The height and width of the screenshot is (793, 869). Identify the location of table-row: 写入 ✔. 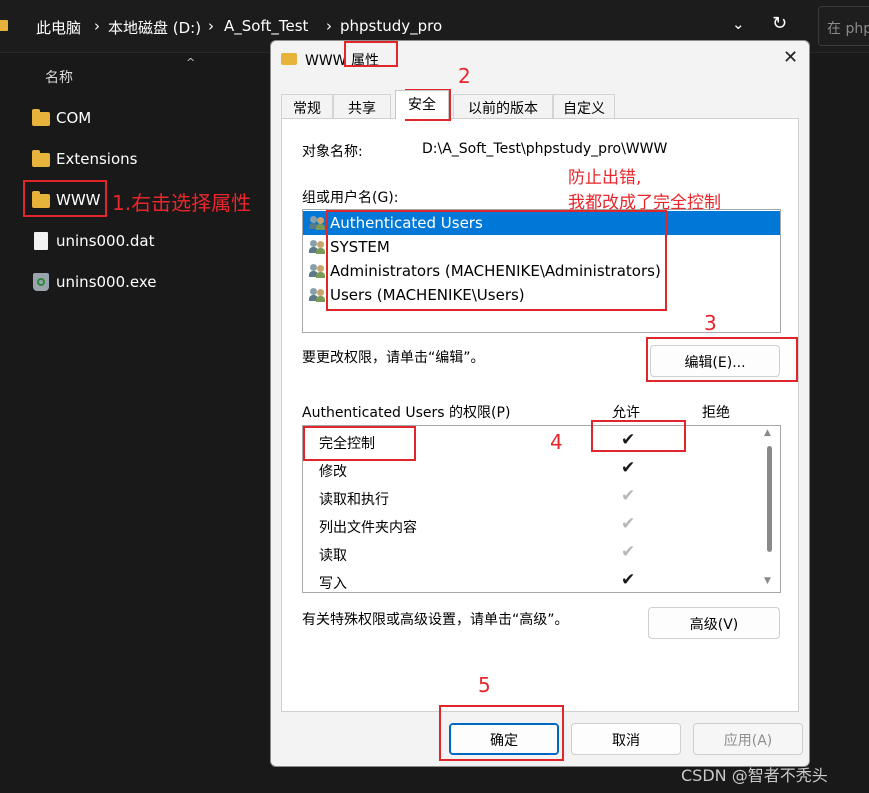
(533, 580).